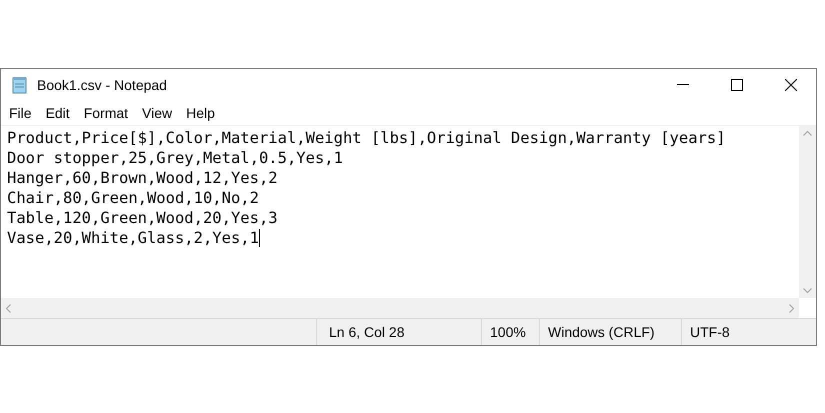  Describe the element at coordinates (366, 332) in the screenshot. I see `cursor-position: Ln 6, Col 28` at that location.